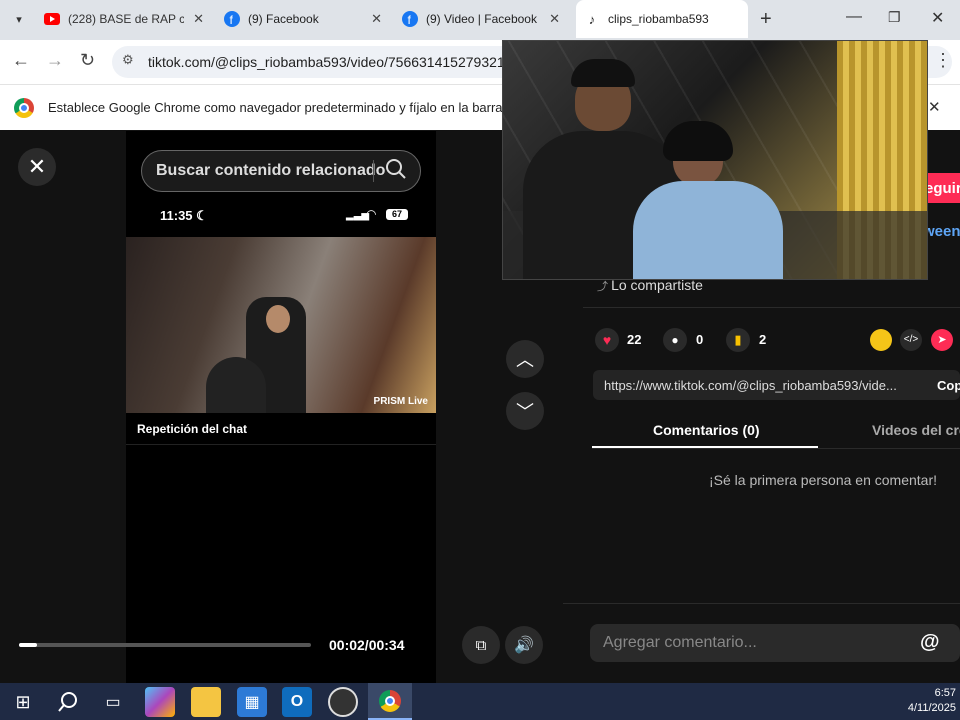 Image resolution: width=960 pixels, height=720 pixels. I want to click on wifi-icon: ◠, so click(371, 214).